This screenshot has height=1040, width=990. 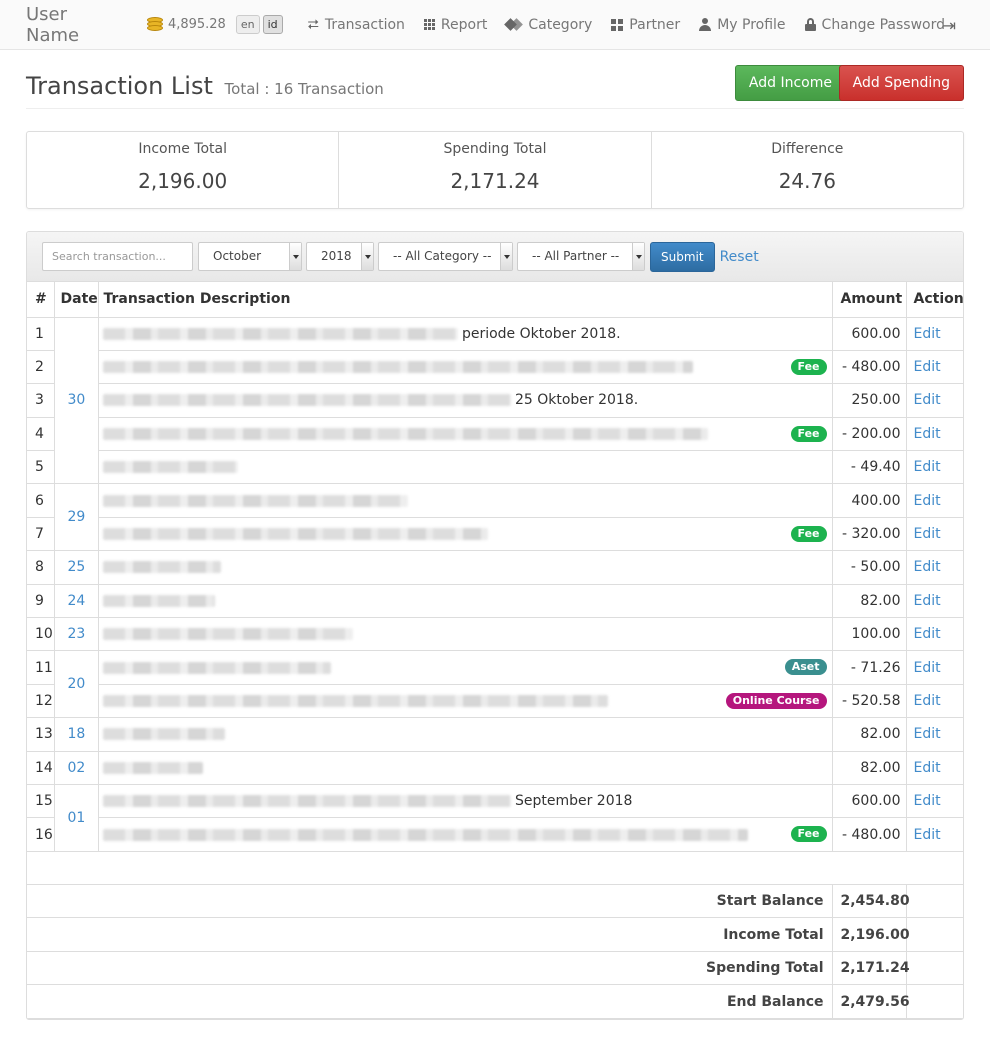 I want to click on col-header-num: #, so click(x=41, y=300).